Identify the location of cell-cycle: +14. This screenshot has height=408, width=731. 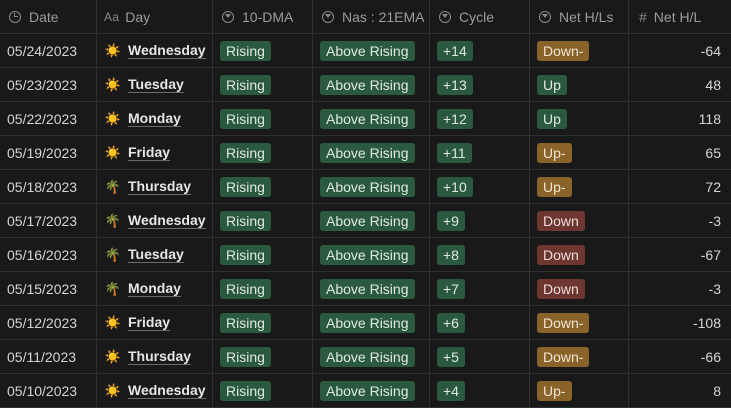
(480, 50).